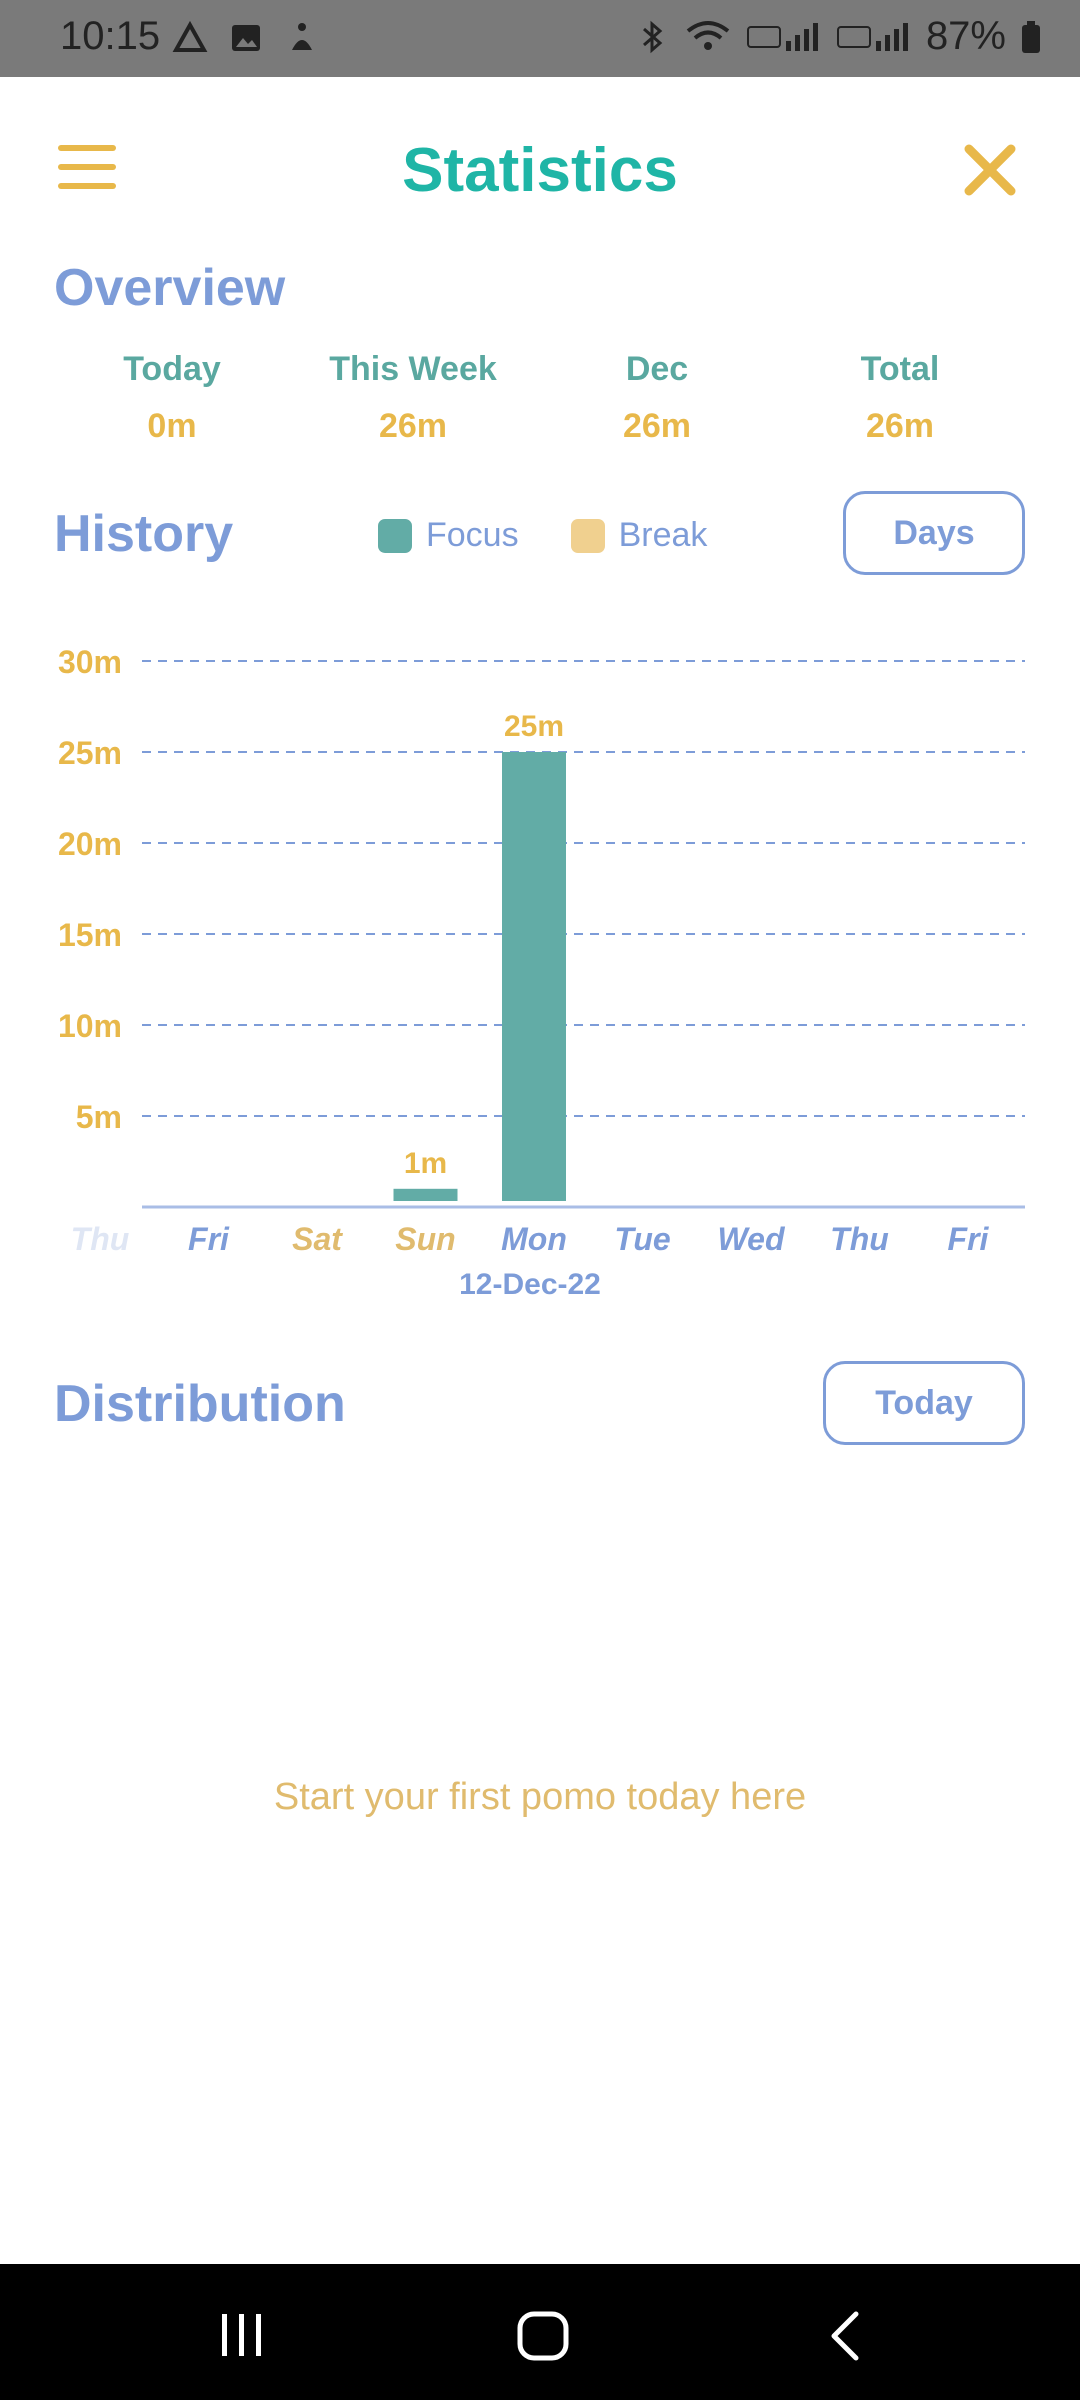  Describe the element at coordinates (200, 1404) in the screenshot. I see `distribution-title: Distribution` at that location.